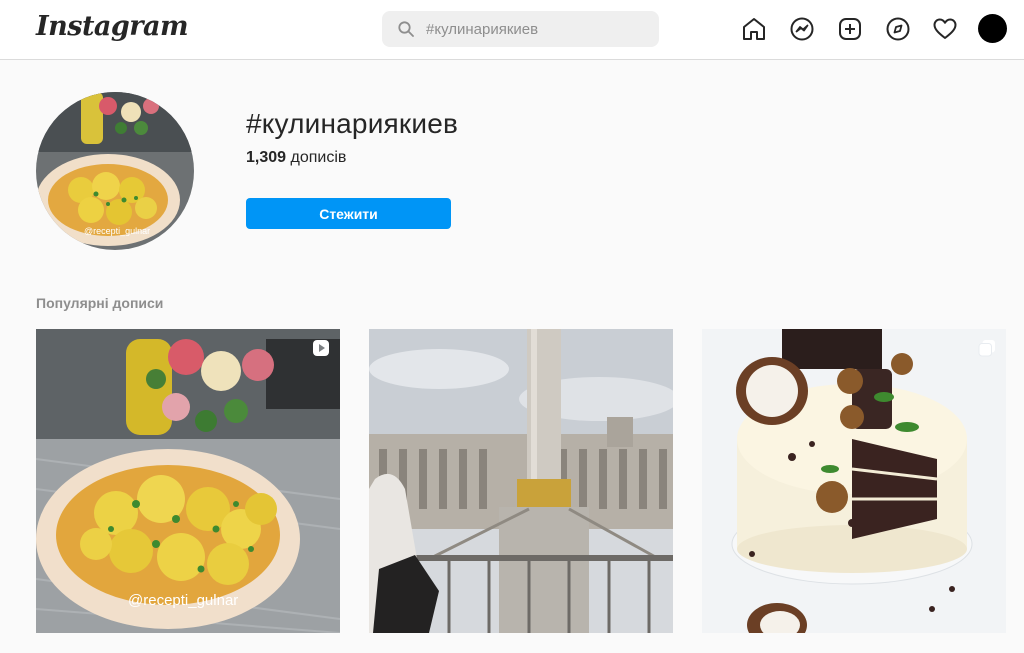 The width and height of the screenshot is (1024, 653). I want to click on home-icon, so click(754, 29).